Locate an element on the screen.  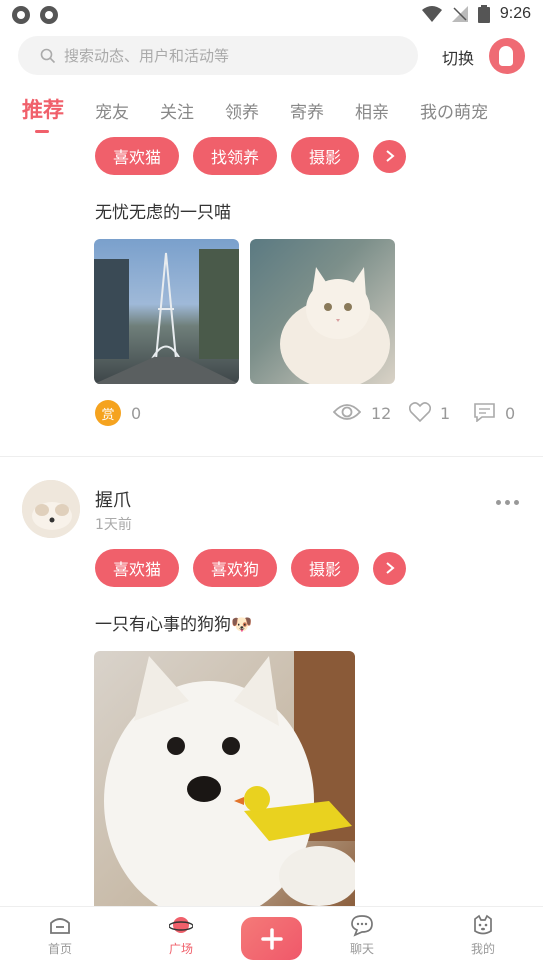
switch-button: 切换 is located at coordinates (458, 57).